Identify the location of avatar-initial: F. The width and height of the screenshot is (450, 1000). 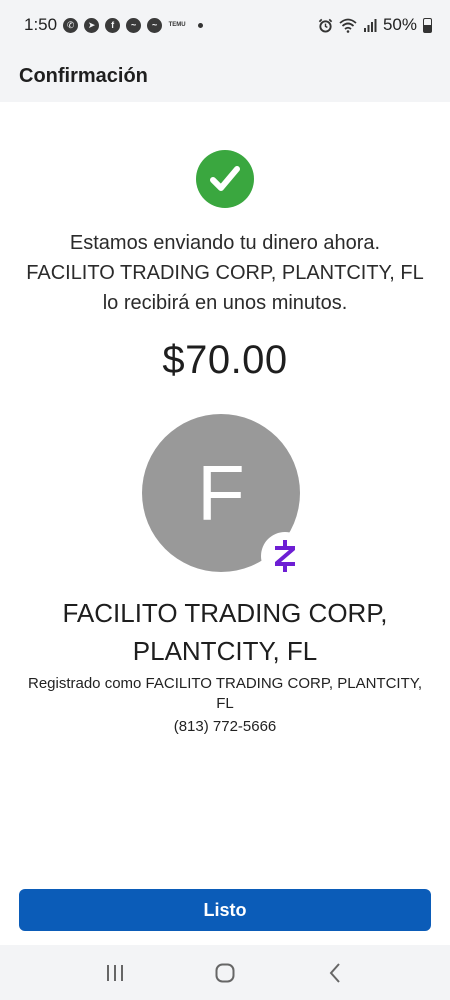
(221, 492).